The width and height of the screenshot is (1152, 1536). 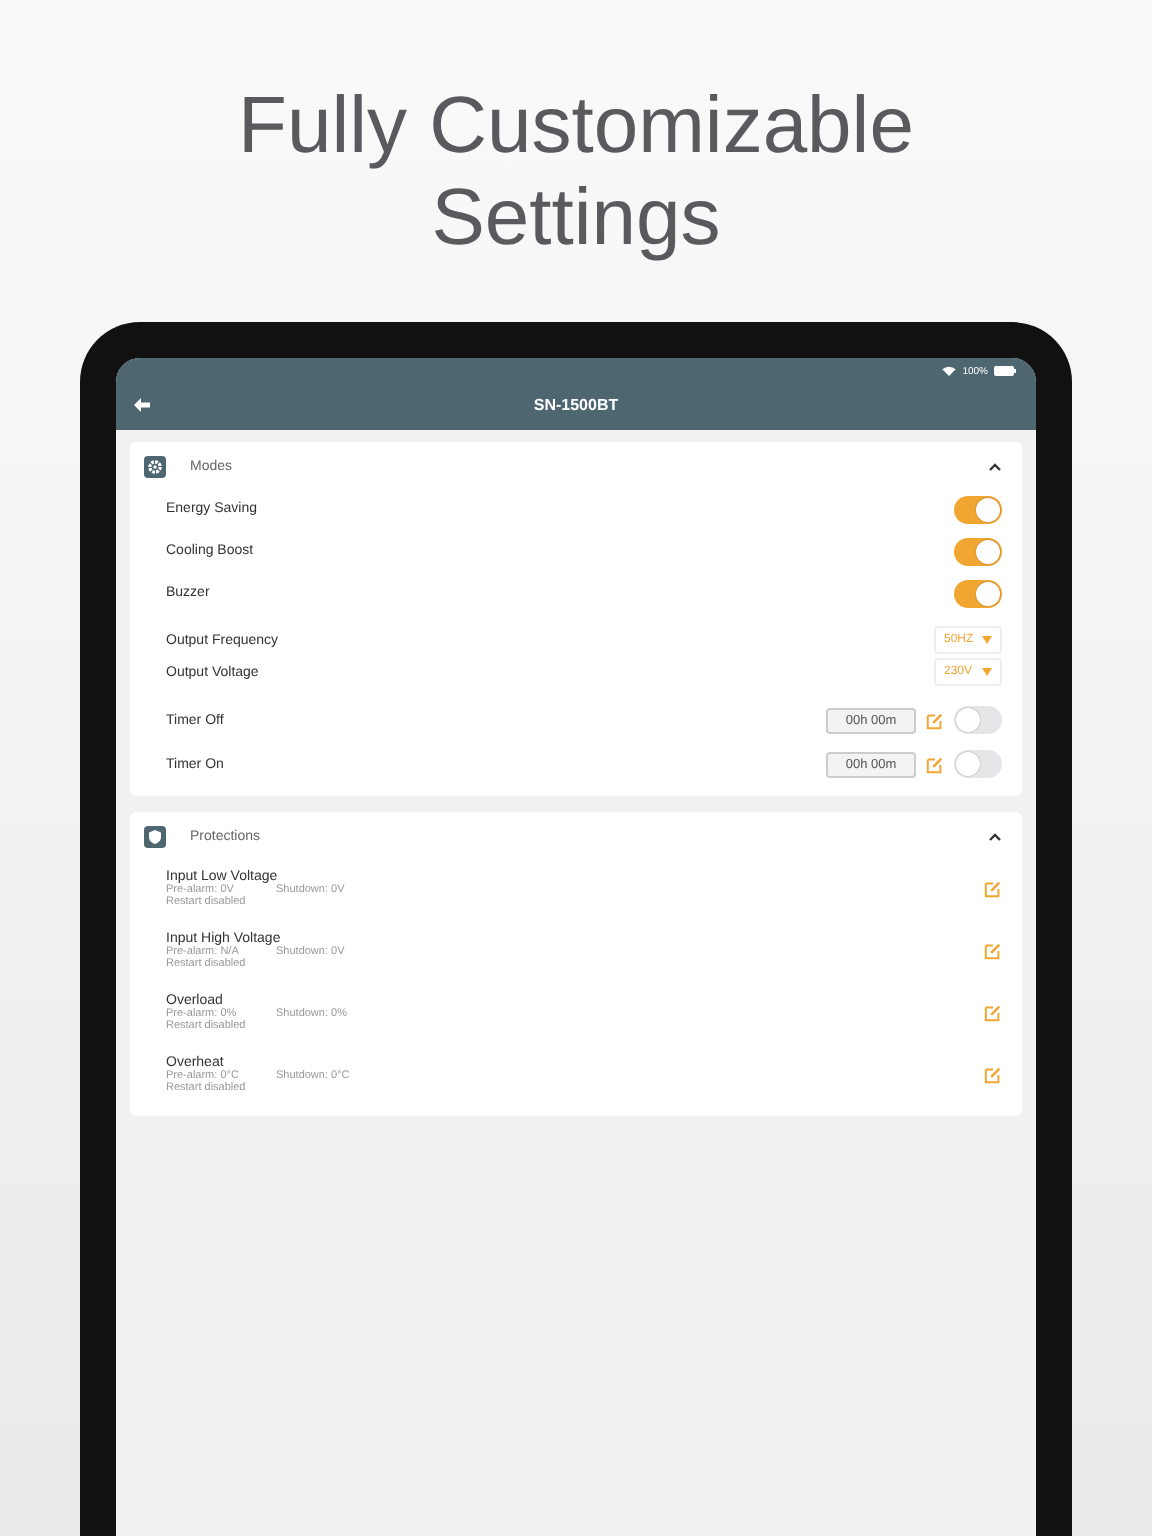 I want to click on gear-icon, so click(x=155, y=466).